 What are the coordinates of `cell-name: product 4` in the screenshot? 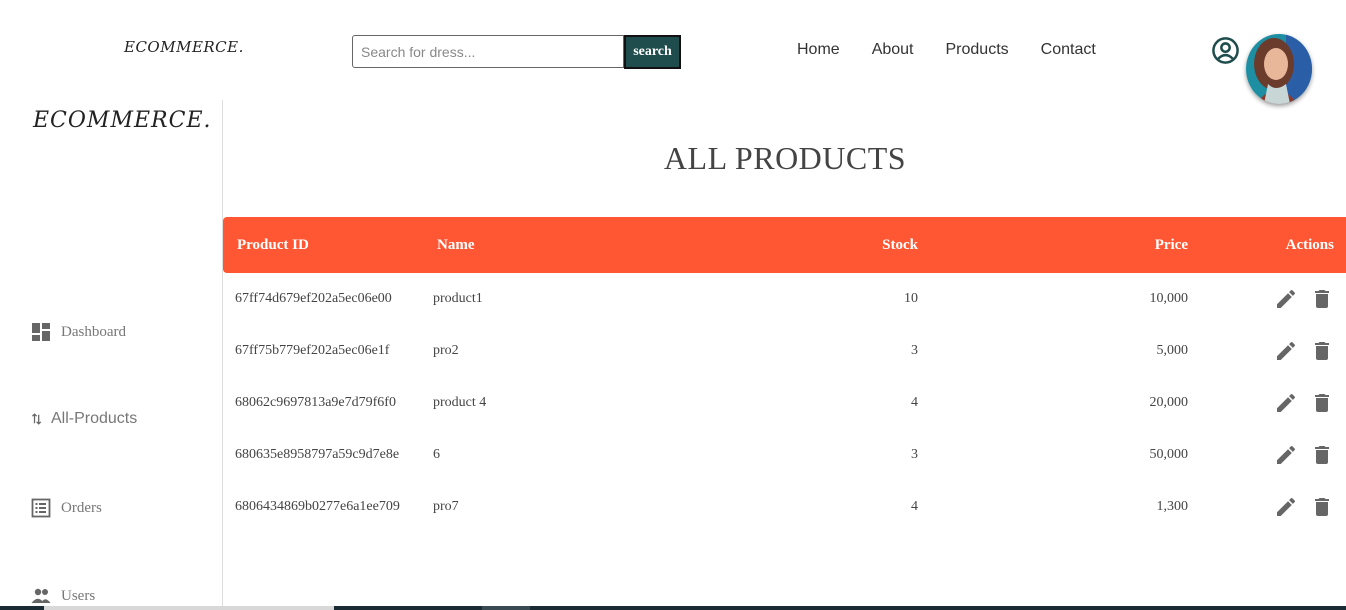 It's located at (460, 402).